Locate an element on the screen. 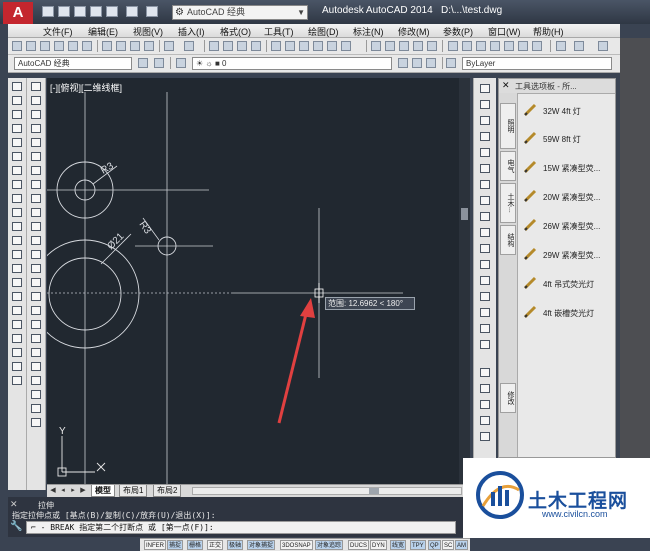  text-style-icon is located at coordinates (390, 46).